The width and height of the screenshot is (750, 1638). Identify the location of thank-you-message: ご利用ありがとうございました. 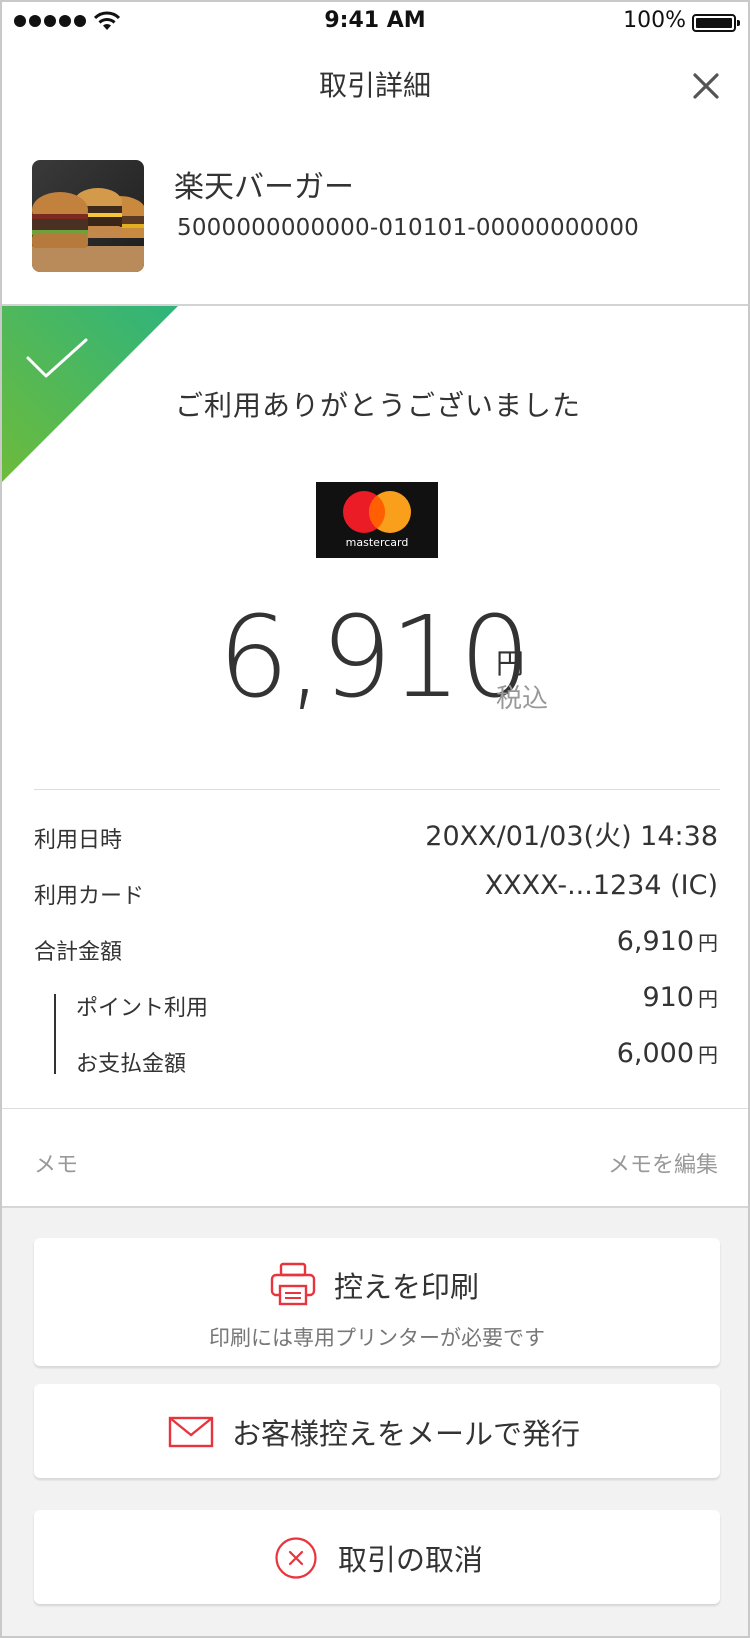
(377, 405).